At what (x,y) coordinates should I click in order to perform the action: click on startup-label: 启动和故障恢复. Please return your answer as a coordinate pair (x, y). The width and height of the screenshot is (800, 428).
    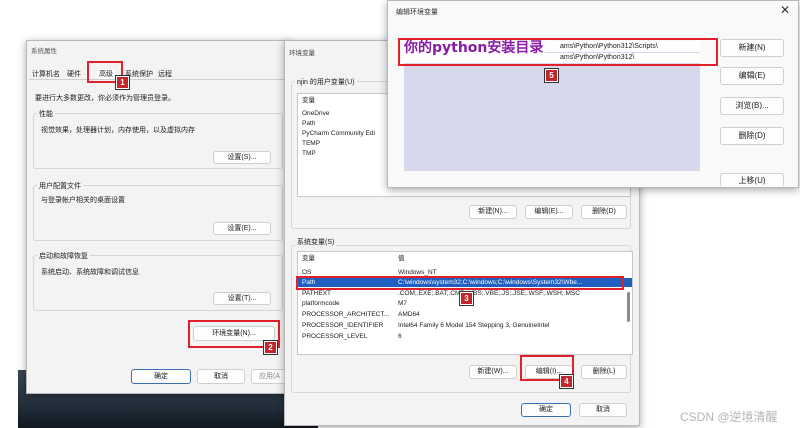
    Looking at the image, I should click on (63, 256).